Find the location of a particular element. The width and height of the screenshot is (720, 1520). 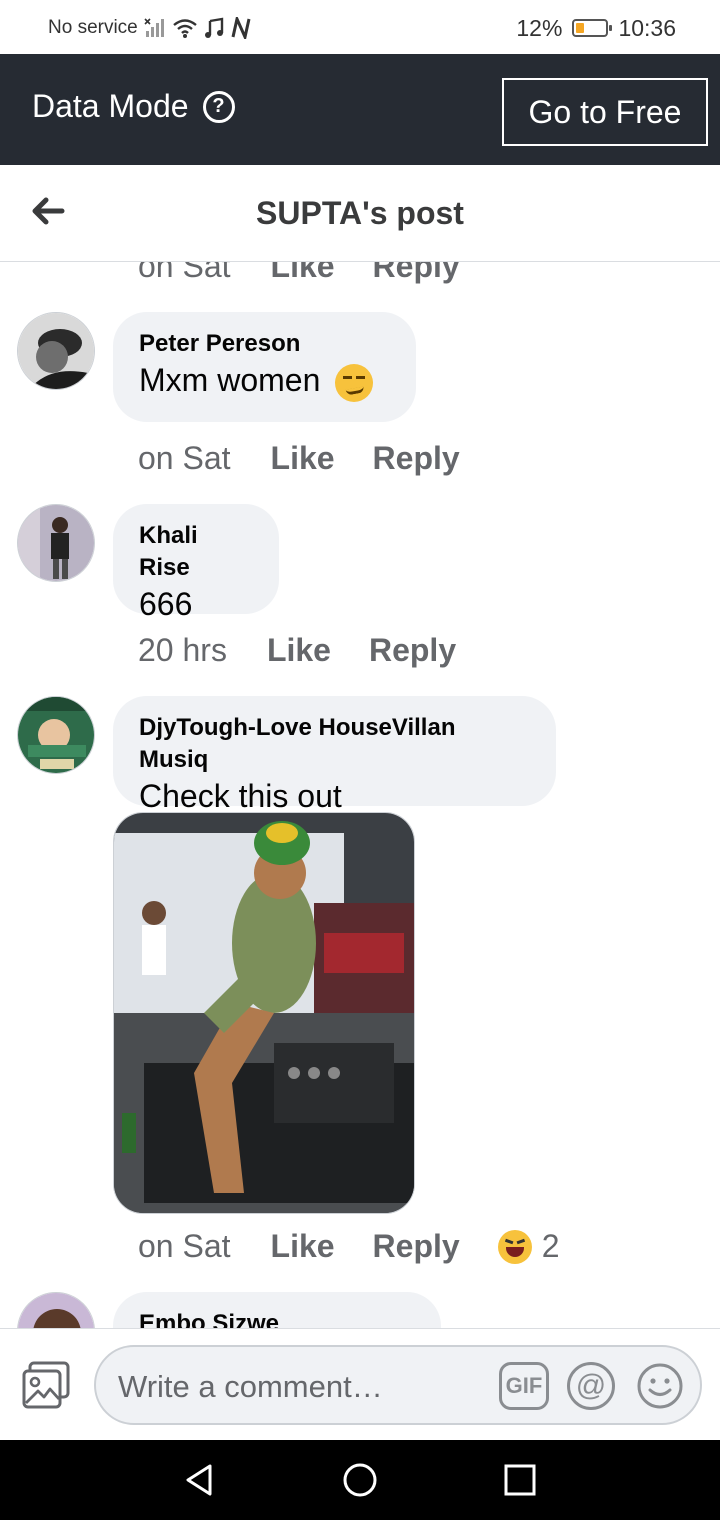

data-mode-bar: Data Mode ? Go to Free is located at coordinates (360, 109).